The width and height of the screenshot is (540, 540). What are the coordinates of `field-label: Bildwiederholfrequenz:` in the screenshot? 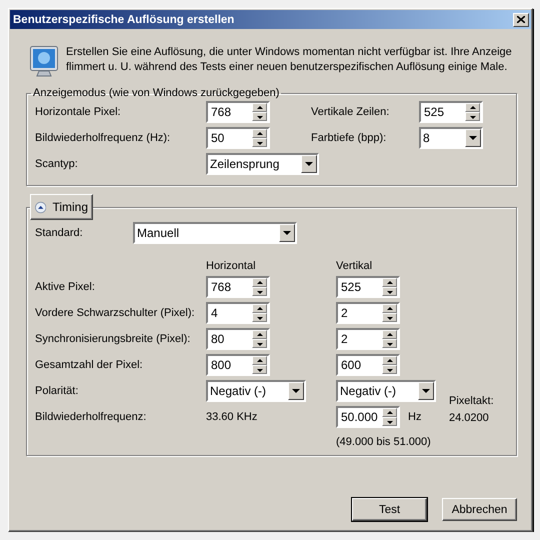 It's located at (90, 417).